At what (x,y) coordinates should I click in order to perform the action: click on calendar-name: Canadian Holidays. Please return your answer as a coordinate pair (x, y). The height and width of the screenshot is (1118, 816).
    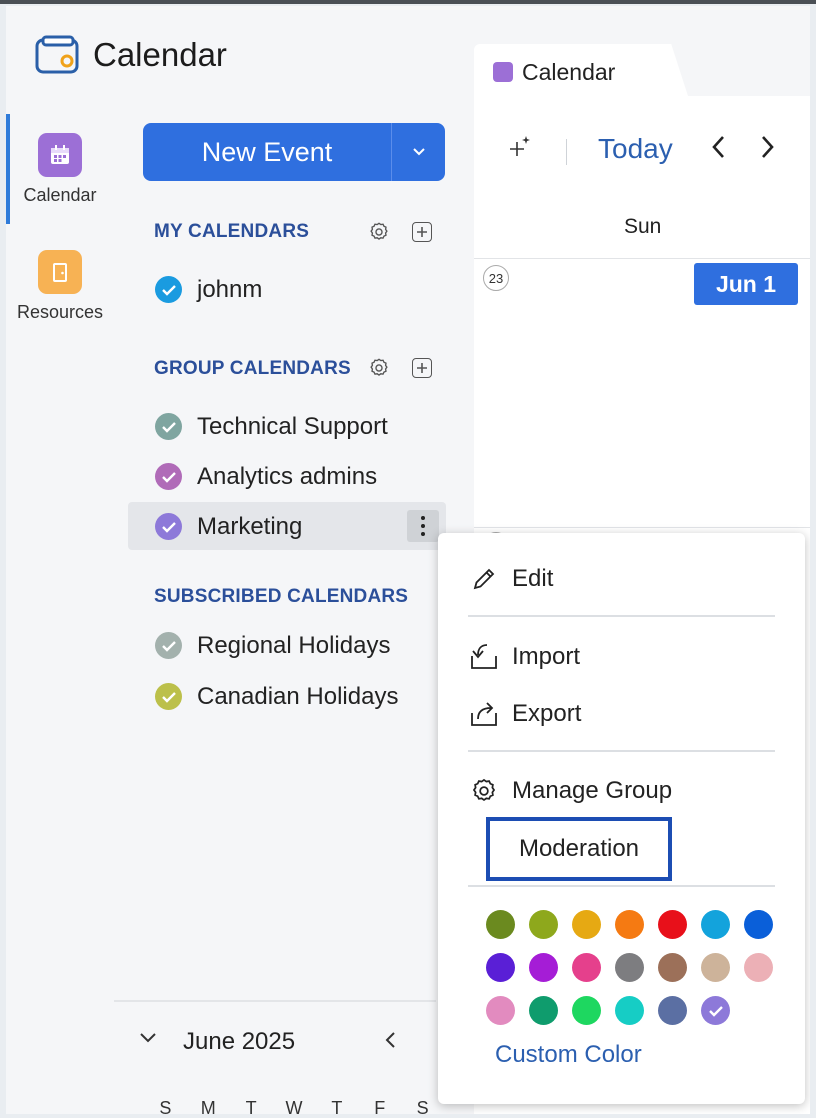
    Looking at the image, I should click on (298, 696).